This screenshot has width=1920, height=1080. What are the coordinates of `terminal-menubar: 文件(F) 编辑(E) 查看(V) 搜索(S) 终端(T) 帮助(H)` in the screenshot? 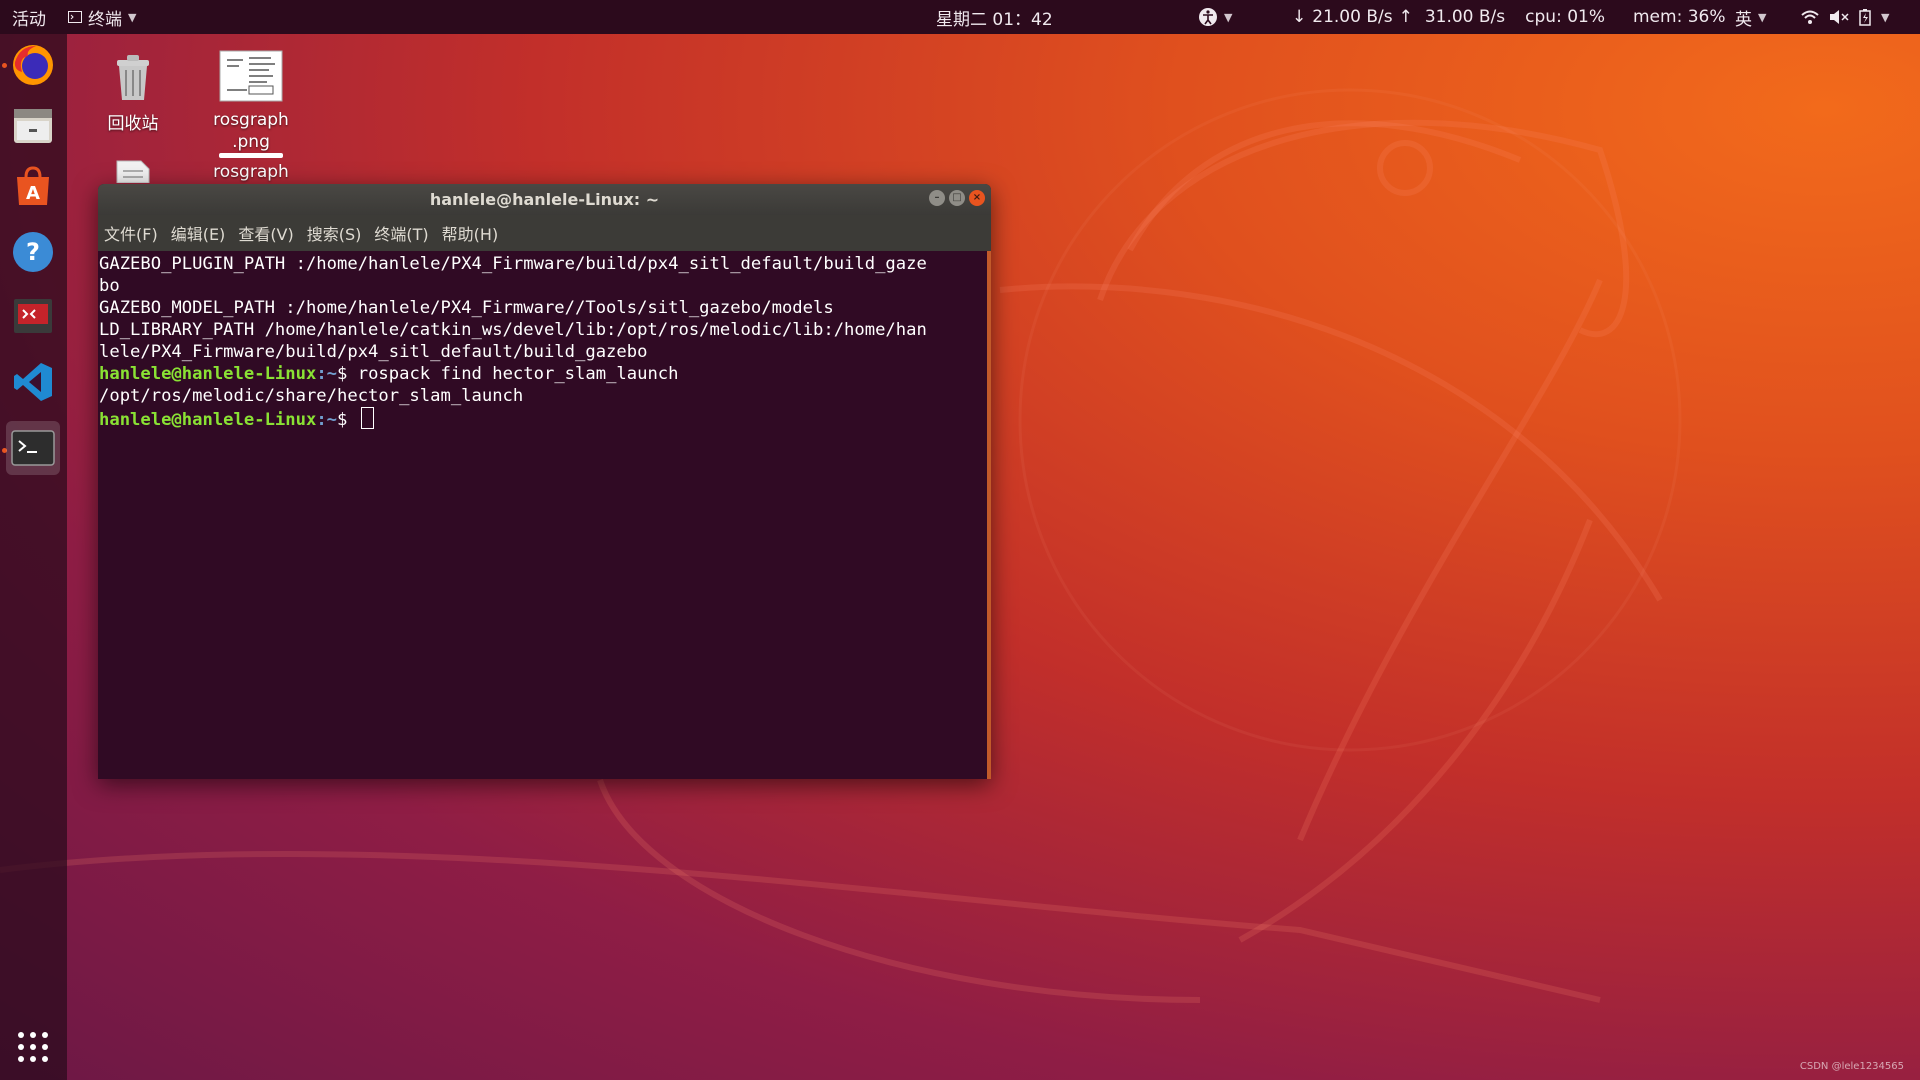 It's located at (544, 233).